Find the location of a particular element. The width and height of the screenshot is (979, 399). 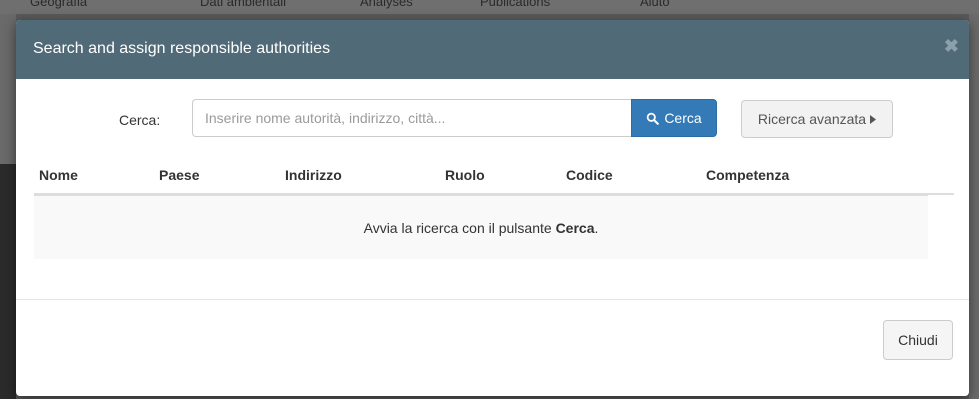

caret-right-icon is located at coordinates (873, 119).